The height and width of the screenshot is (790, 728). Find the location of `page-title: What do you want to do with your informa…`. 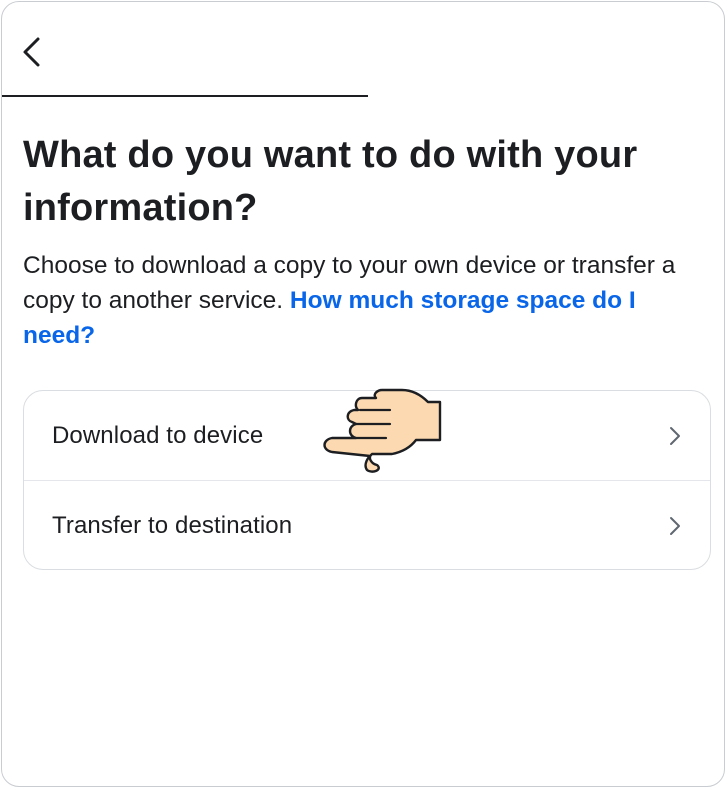

page-title: What do you want to do with your informa… is located at coordinates (330, 181).